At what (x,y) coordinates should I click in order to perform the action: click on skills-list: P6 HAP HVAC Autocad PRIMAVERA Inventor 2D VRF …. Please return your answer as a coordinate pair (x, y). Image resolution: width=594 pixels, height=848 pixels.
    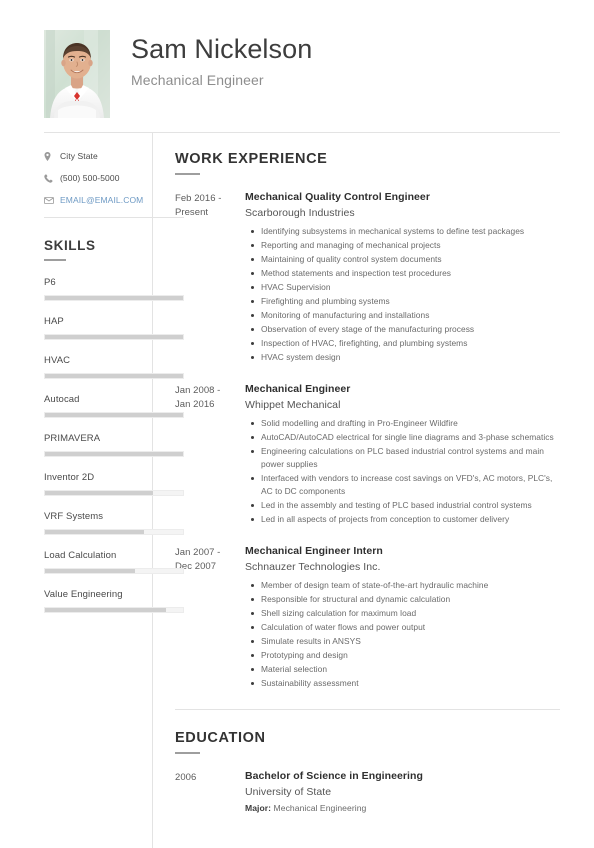
    Looking at the image, I should click on (114, 445).